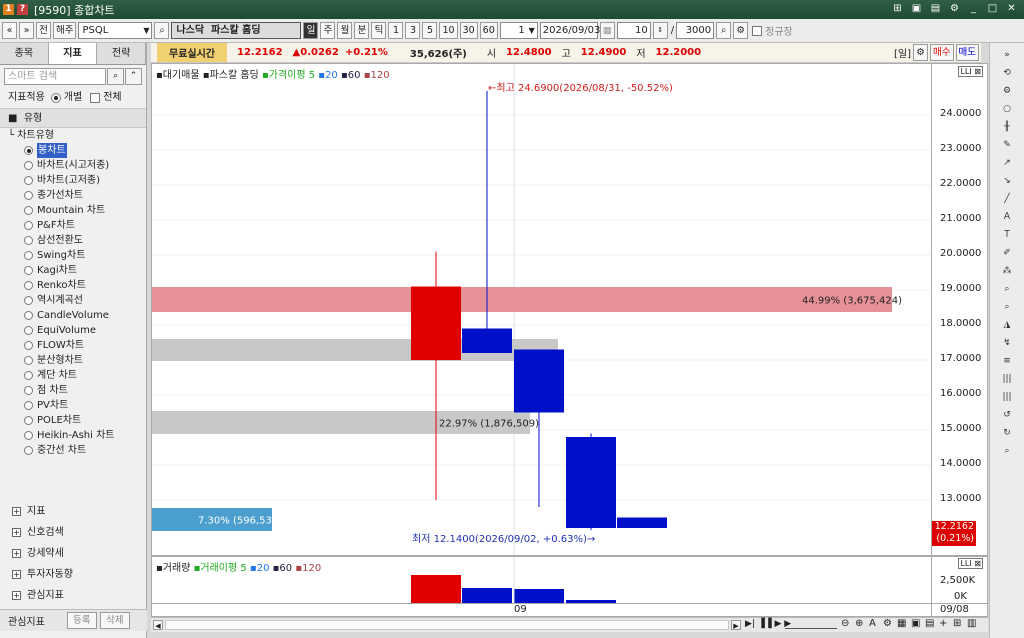  What do you see at coordinates (633, 30) in the screenshot?
I see `view-count-input: 10` at bounding box center [633, 30].